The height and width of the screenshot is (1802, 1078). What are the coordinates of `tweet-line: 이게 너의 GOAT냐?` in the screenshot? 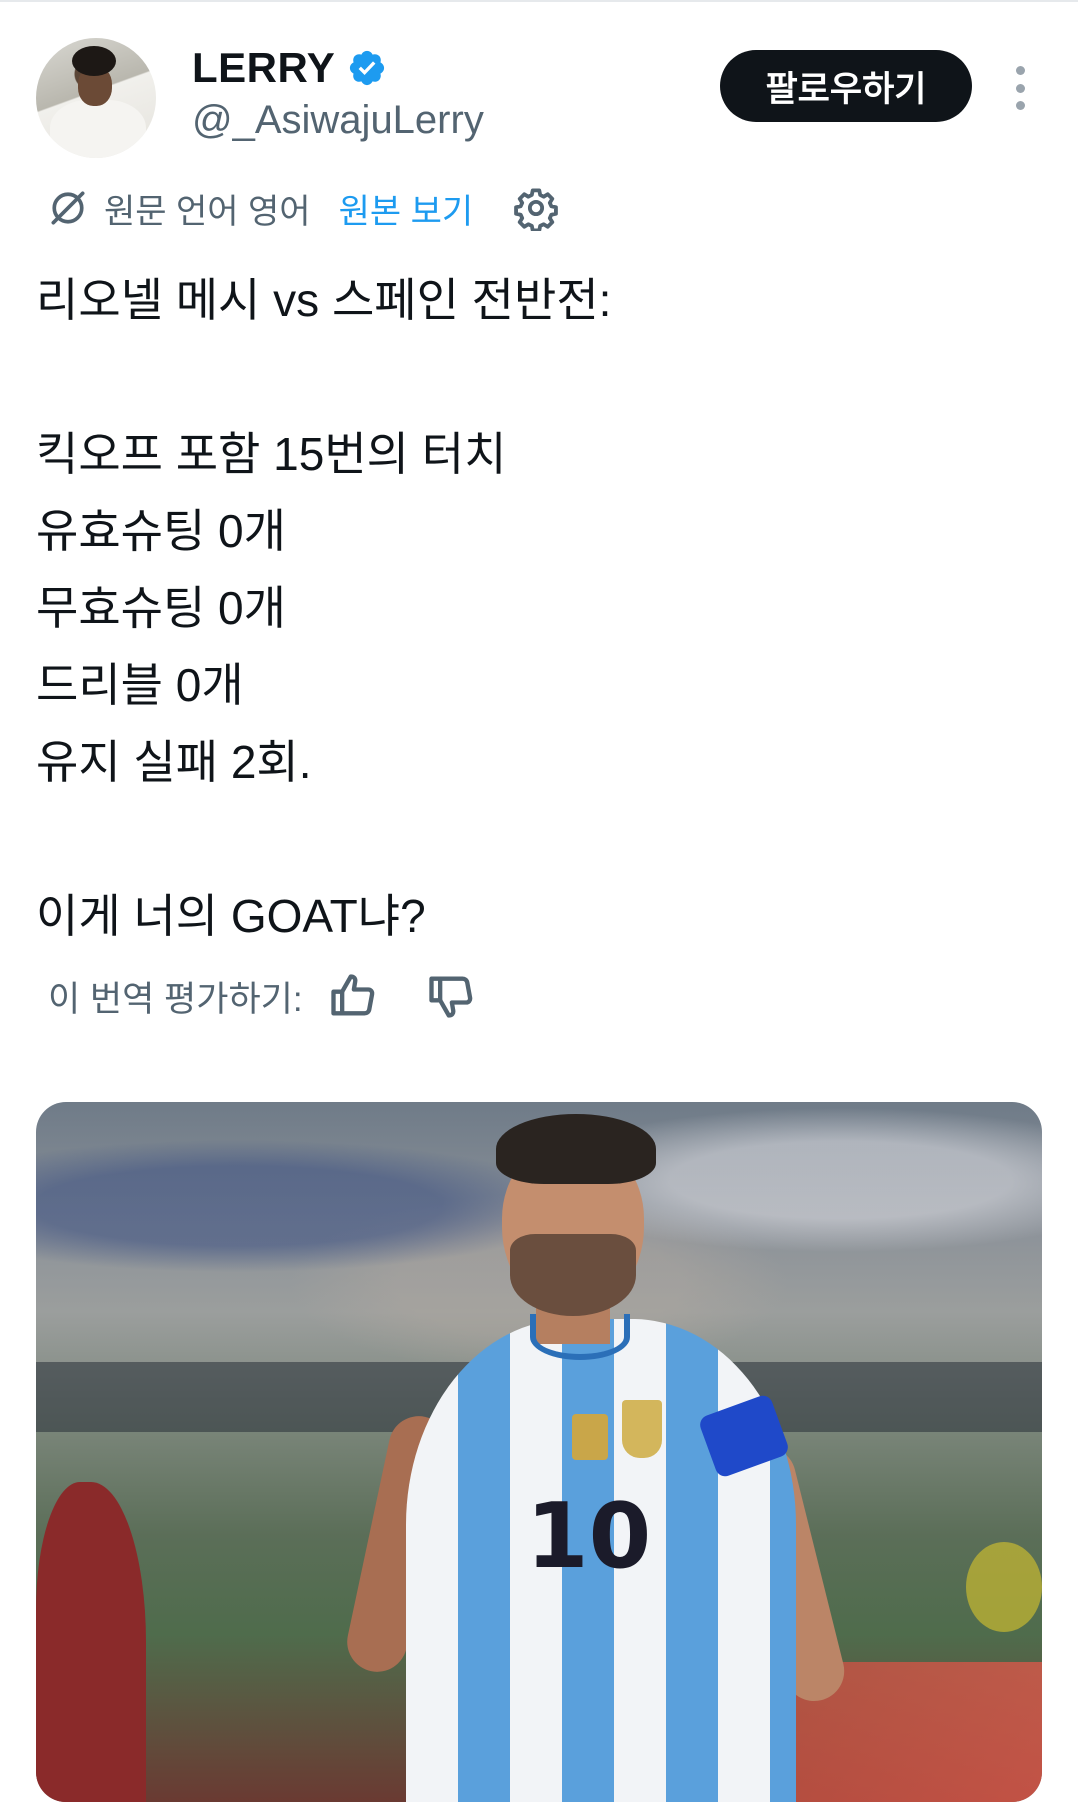 It's located at (231, 916).